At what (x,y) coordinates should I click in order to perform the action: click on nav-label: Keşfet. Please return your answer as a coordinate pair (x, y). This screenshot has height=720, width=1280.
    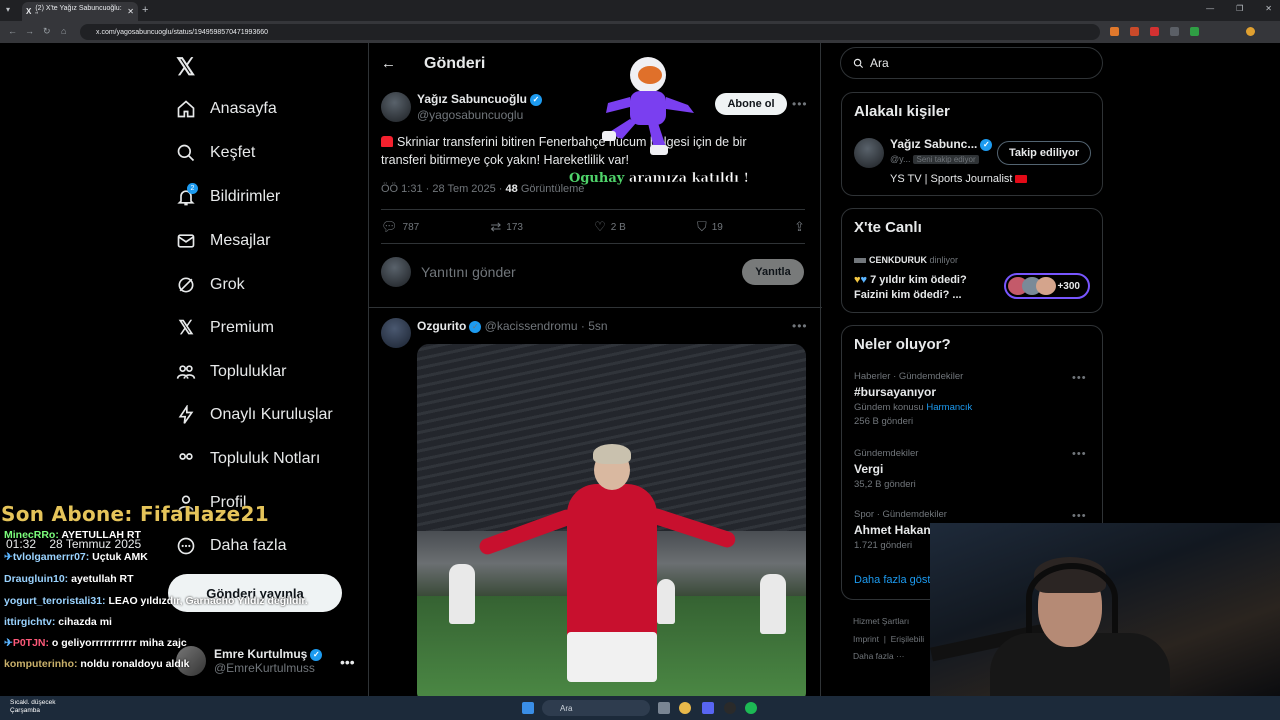
    Looking at the image, I should click on (233, 152).